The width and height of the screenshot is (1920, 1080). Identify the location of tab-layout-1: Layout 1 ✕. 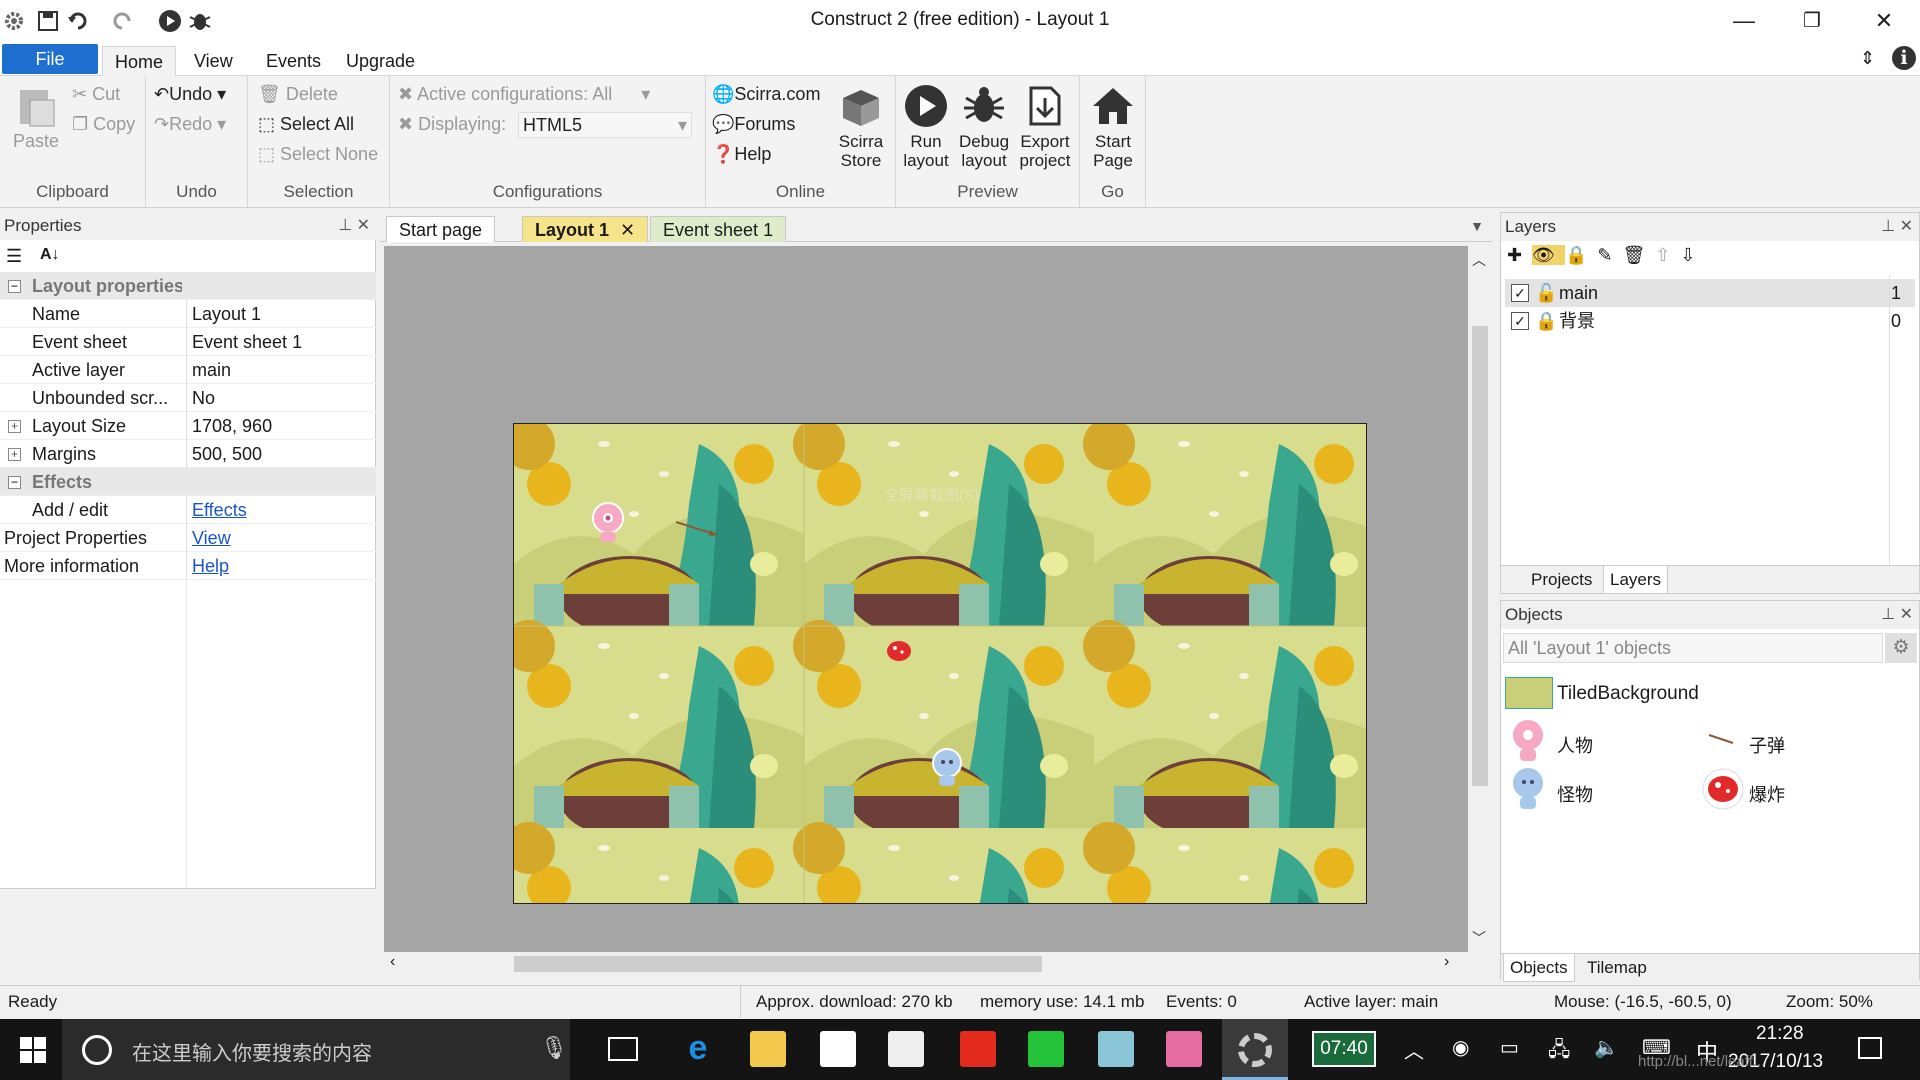
(585, 229).